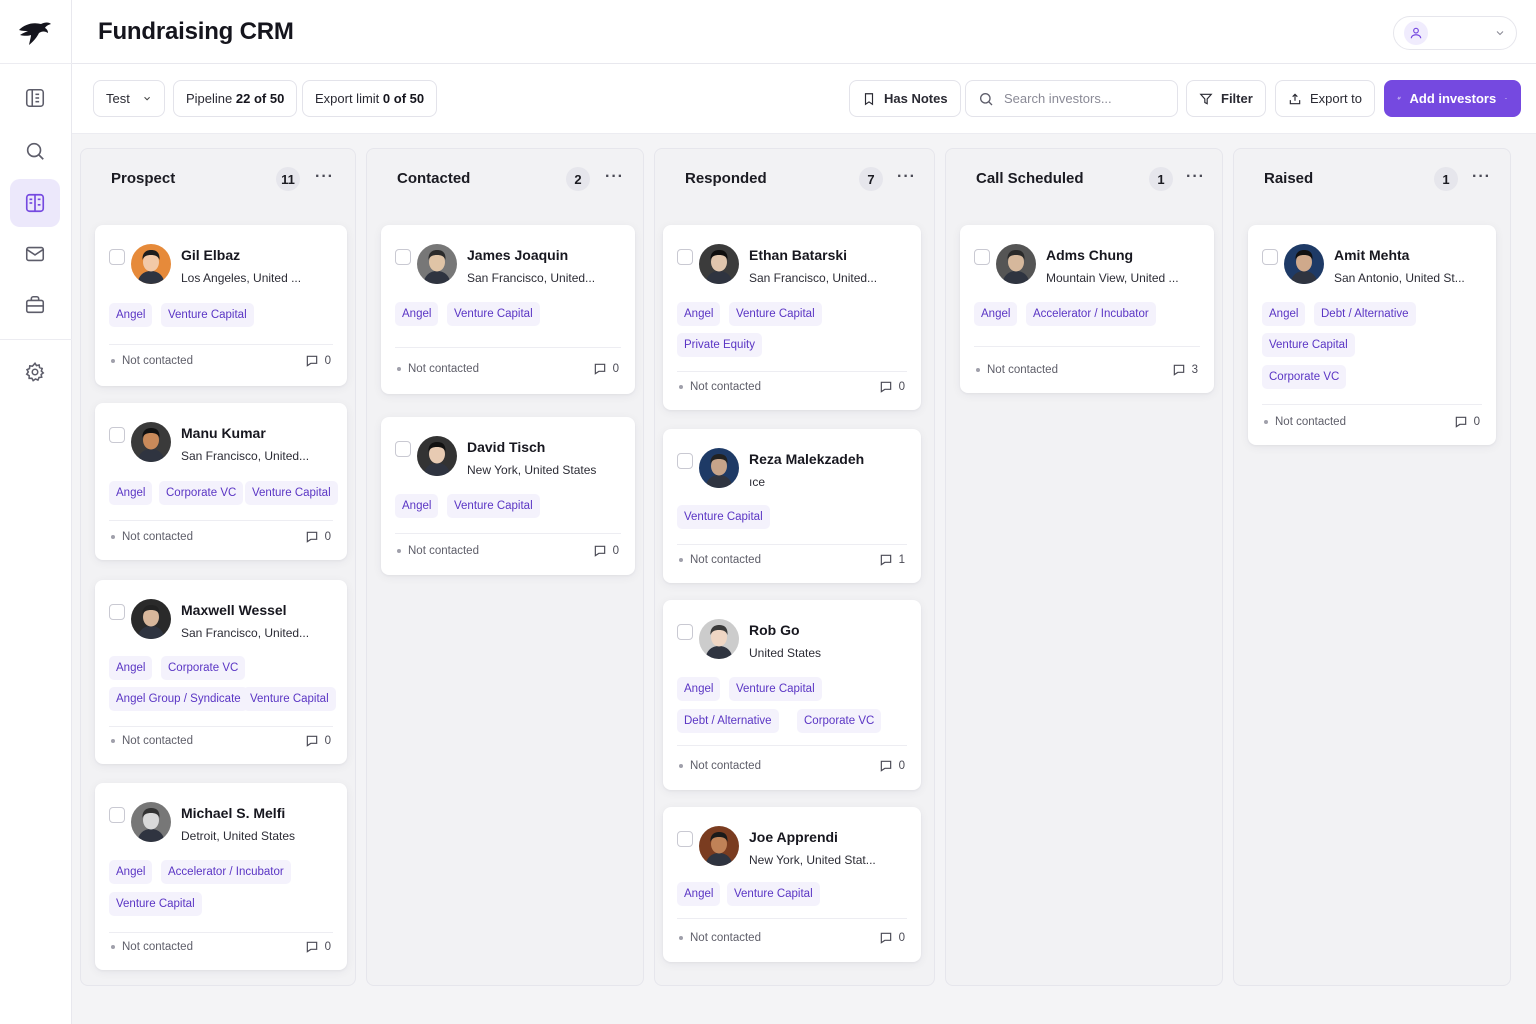  I want to click on investor-name: Adms Chung, so click(1089, 255).